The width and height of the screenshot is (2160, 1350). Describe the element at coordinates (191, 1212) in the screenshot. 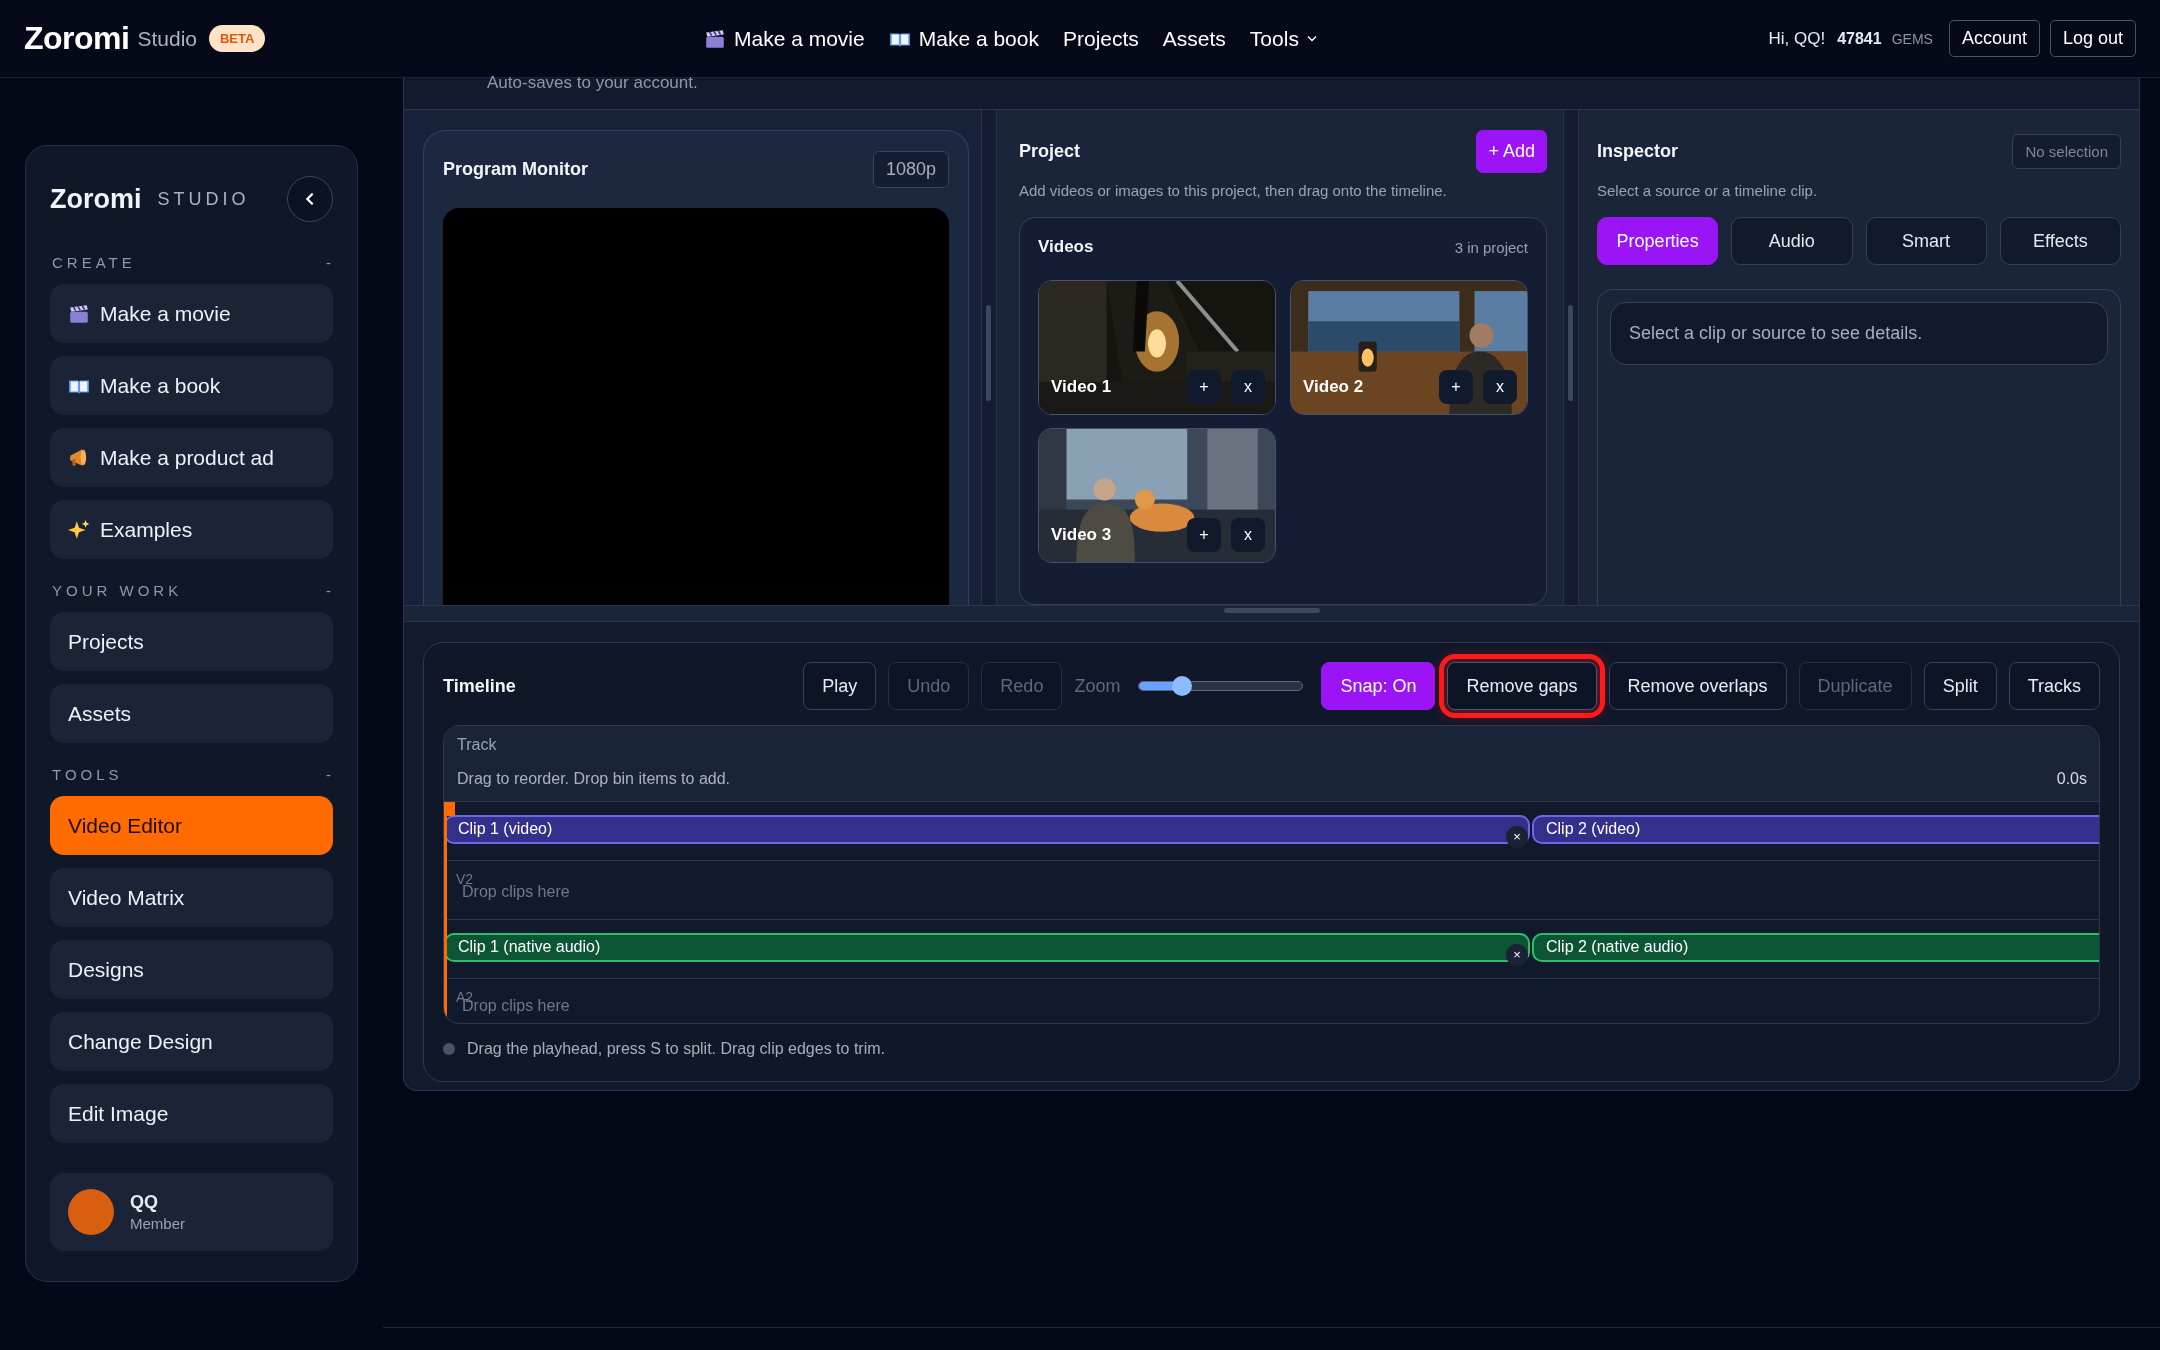

I see `user-card: QQ Member` at that location.